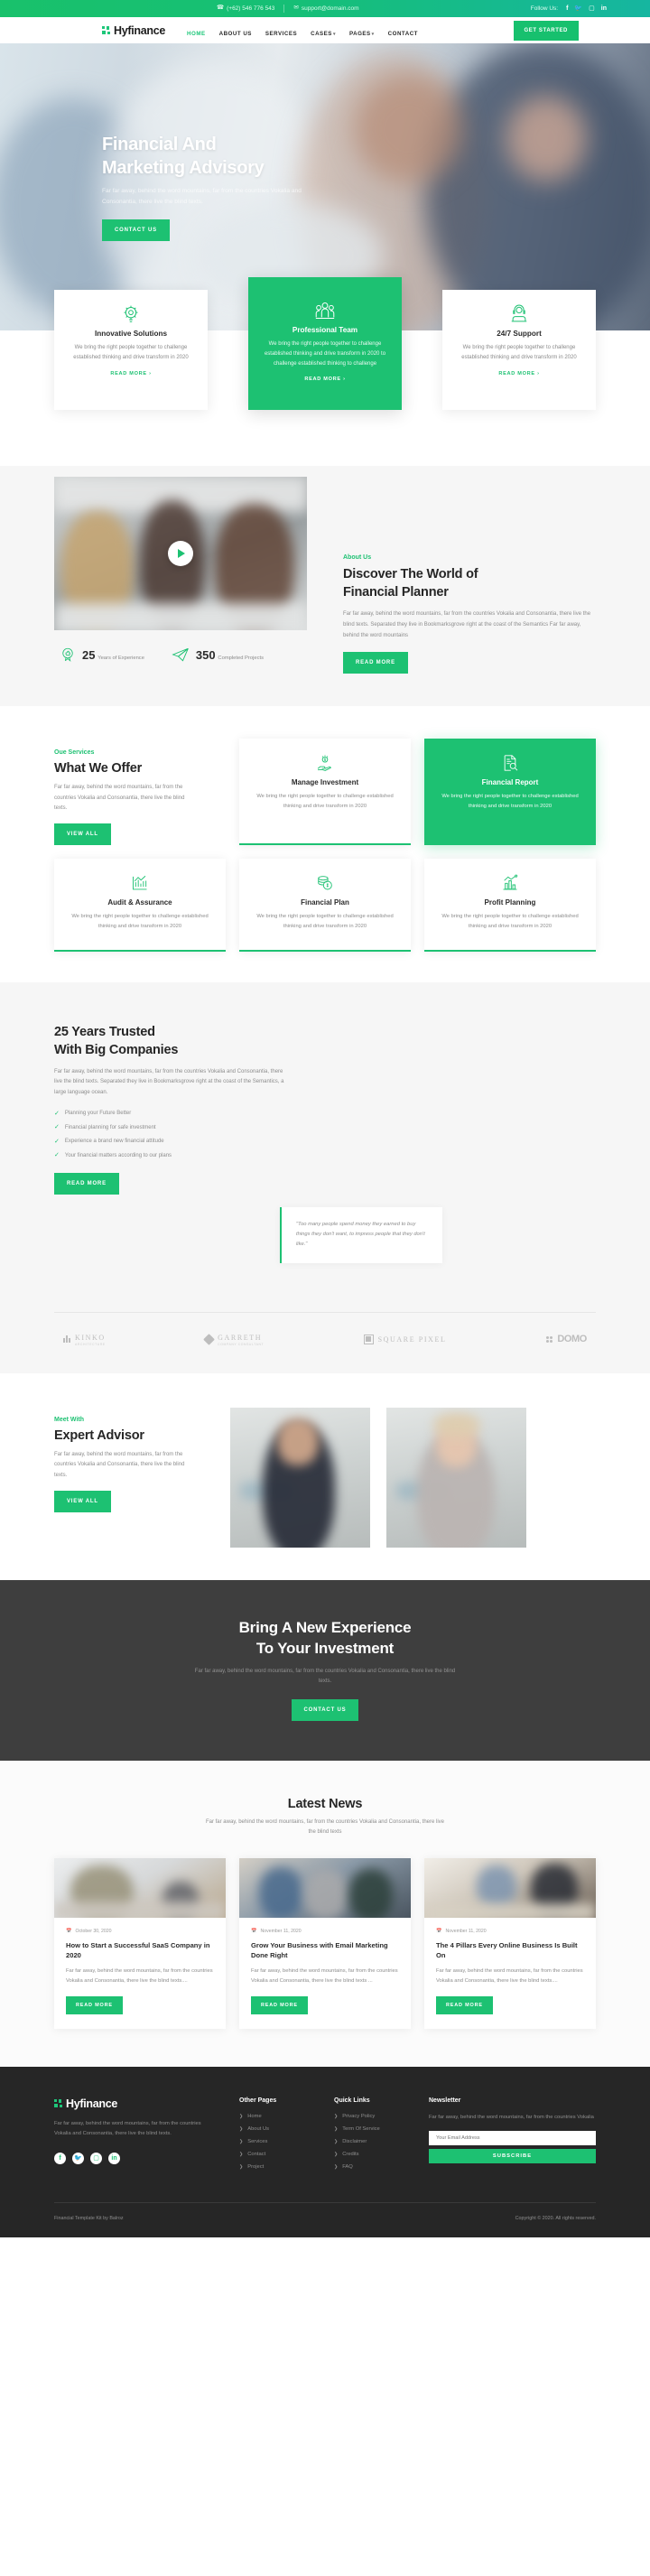 This screenshot has width=650, height=2576. What do you see at coordinates (90, 1344) in the screenshot?
I see `logo-subtitle: ARCHITECTURE` at bounding box center [90, 1344].